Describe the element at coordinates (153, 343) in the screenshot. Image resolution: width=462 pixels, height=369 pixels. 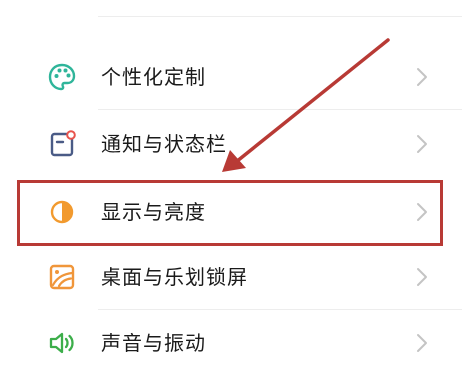
I see `settings-item-label: 声音与振动` at that location.